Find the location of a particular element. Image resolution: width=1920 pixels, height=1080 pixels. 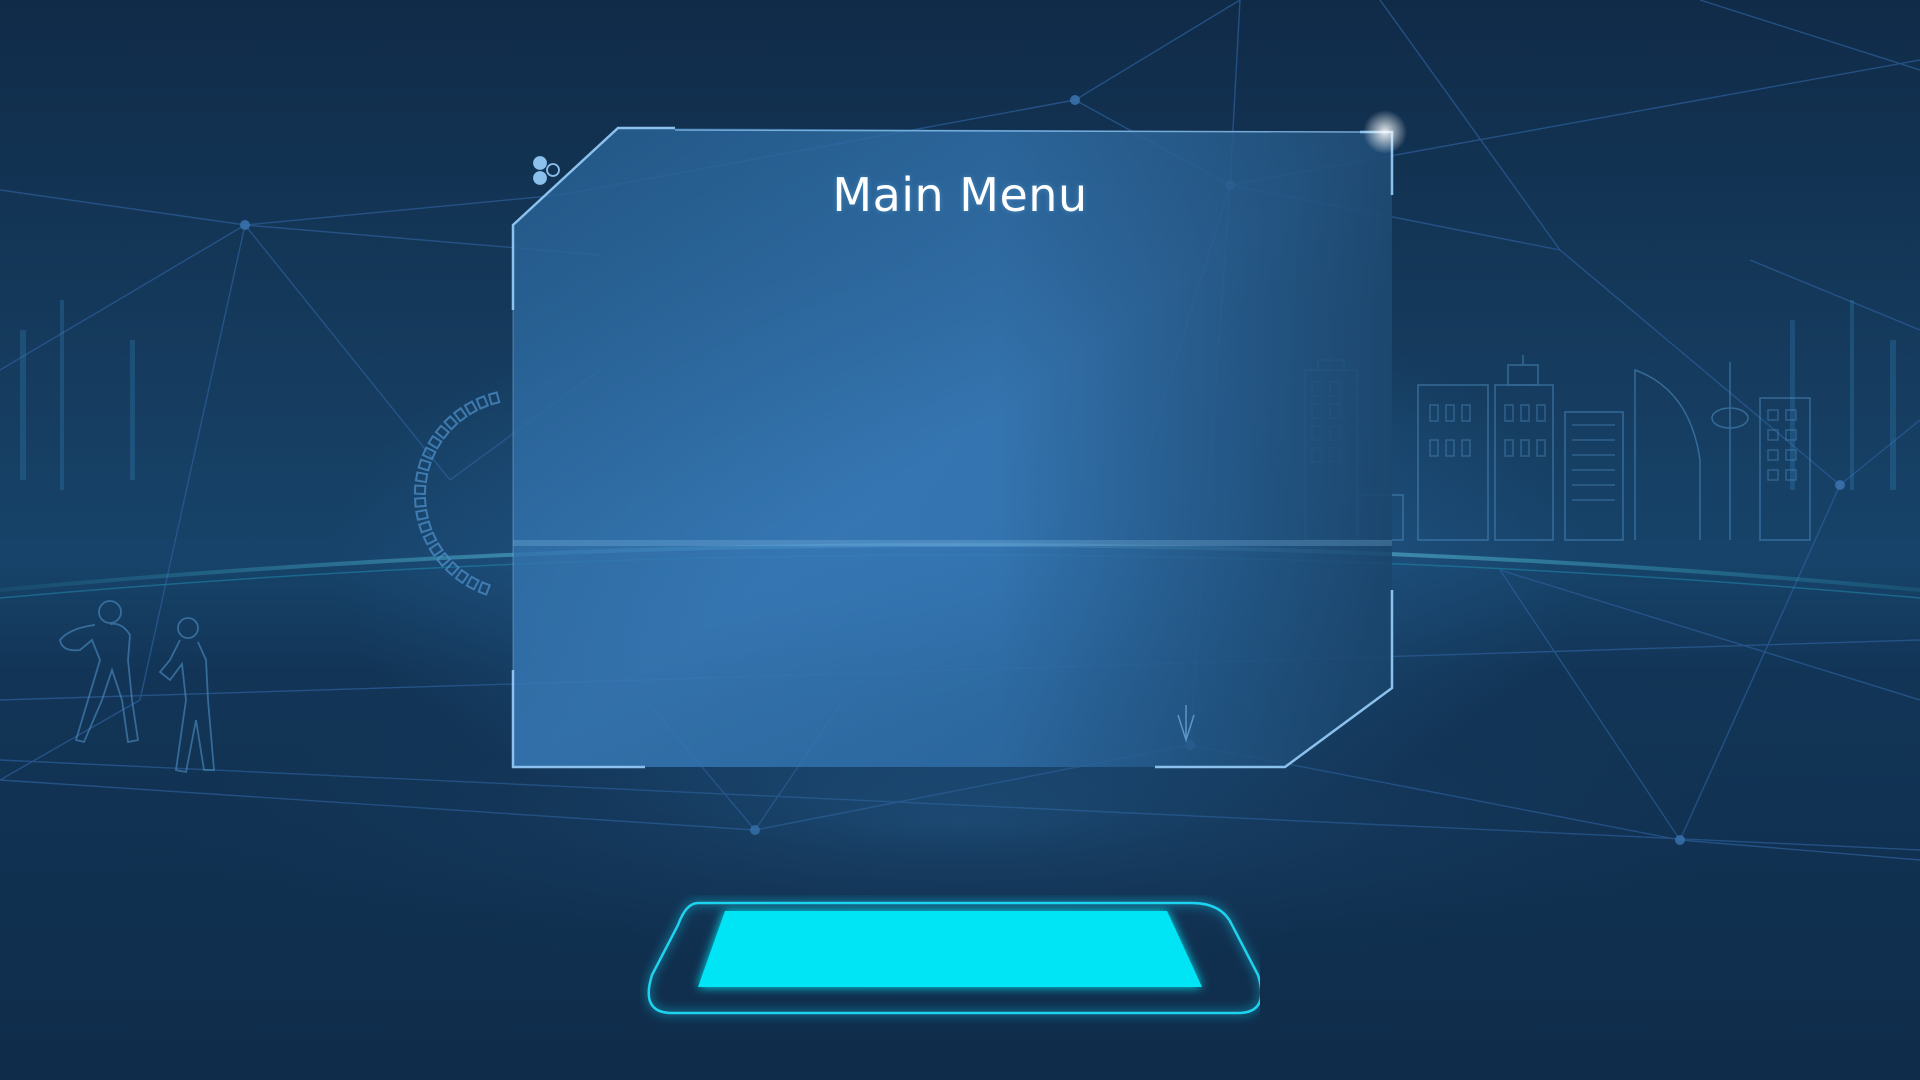

hologram-pad-button is located at coordinates (950, 960).